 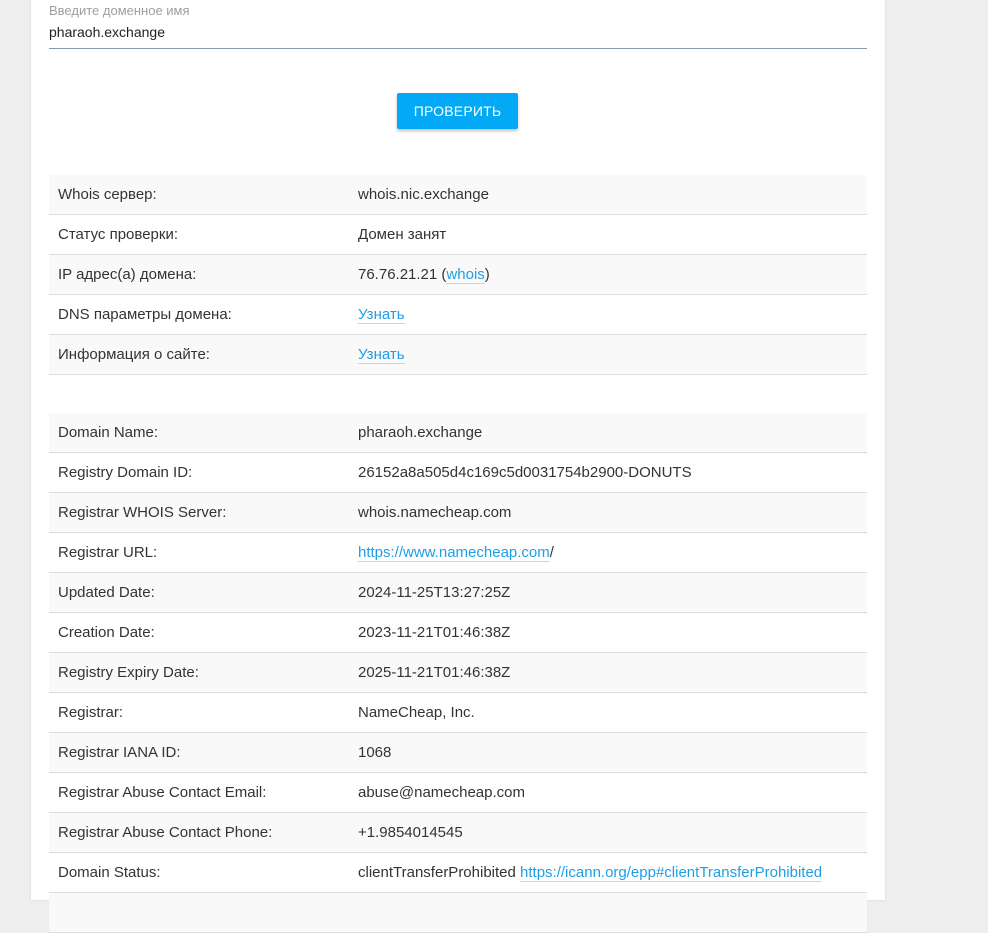 What do you see at coordinates (199, 872) in the screenshot?
I see `row-key: Domain Status:` at bounding box center [199, 872].